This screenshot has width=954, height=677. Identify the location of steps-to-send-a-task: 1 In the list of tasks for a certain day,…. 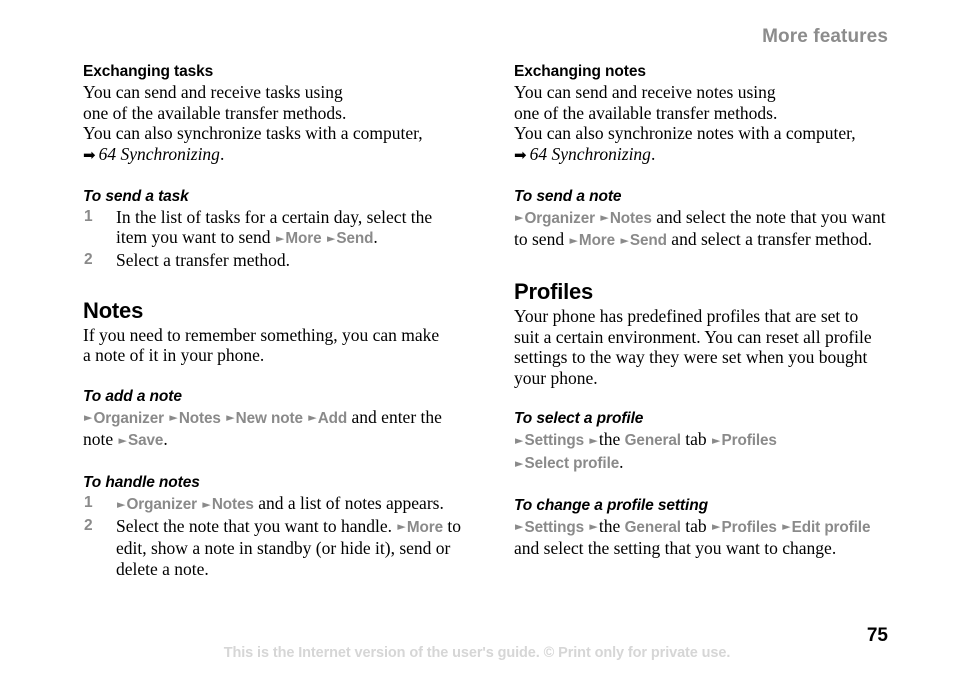
(273, 239).